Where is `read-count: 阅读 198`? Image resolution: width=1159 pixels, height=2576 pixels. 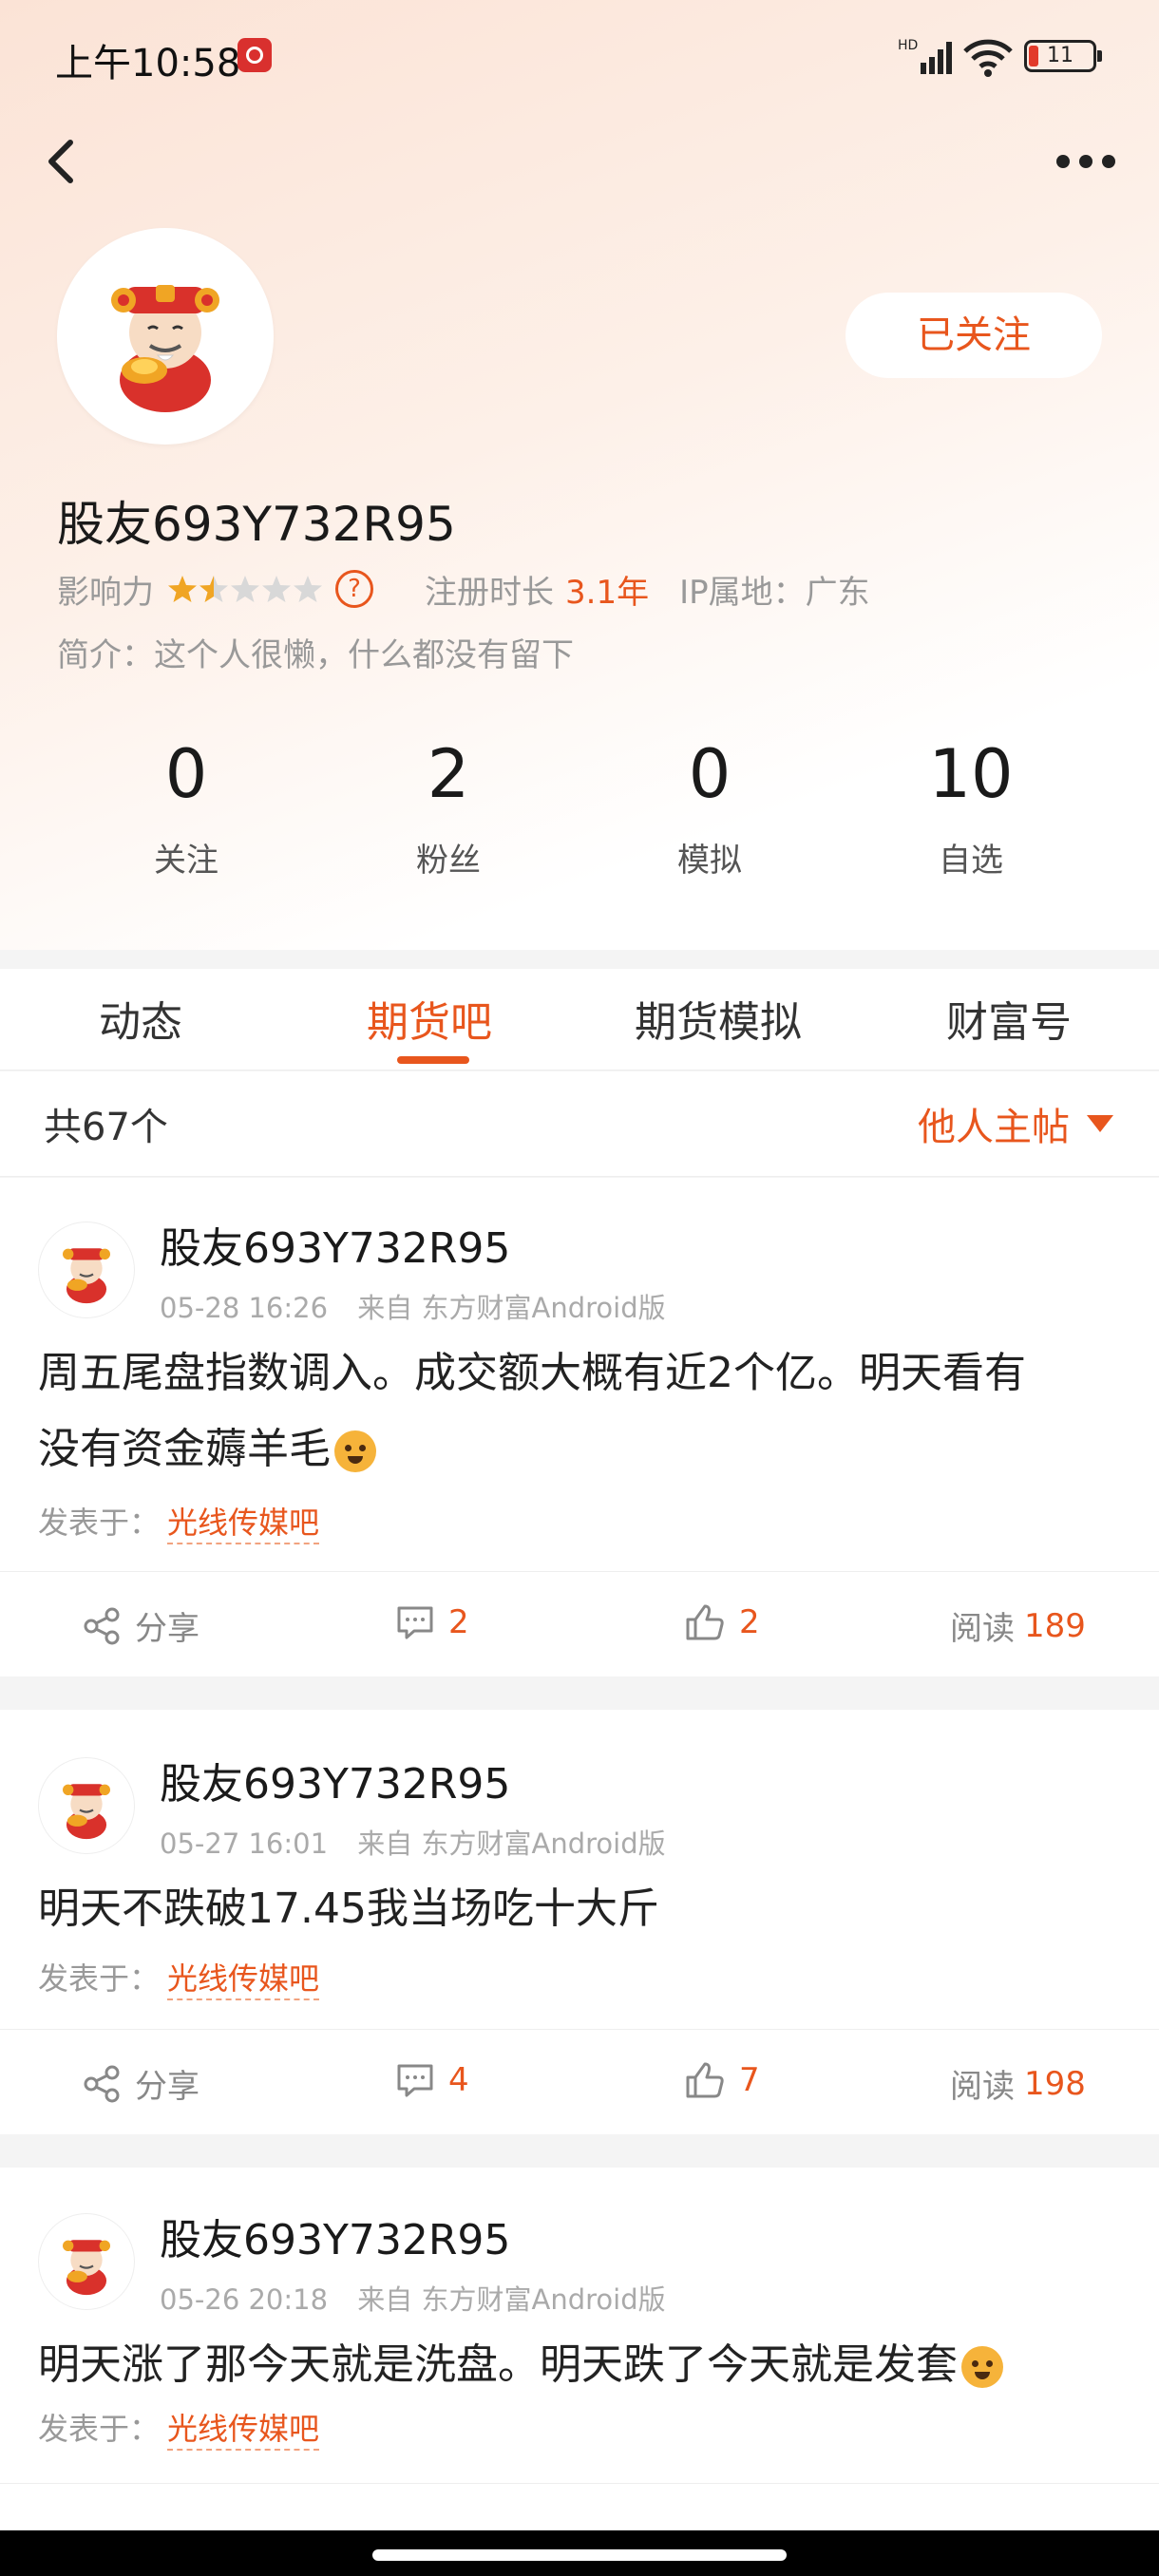
read-count: 阅读 198 is located at coordinates (1018, 2083).